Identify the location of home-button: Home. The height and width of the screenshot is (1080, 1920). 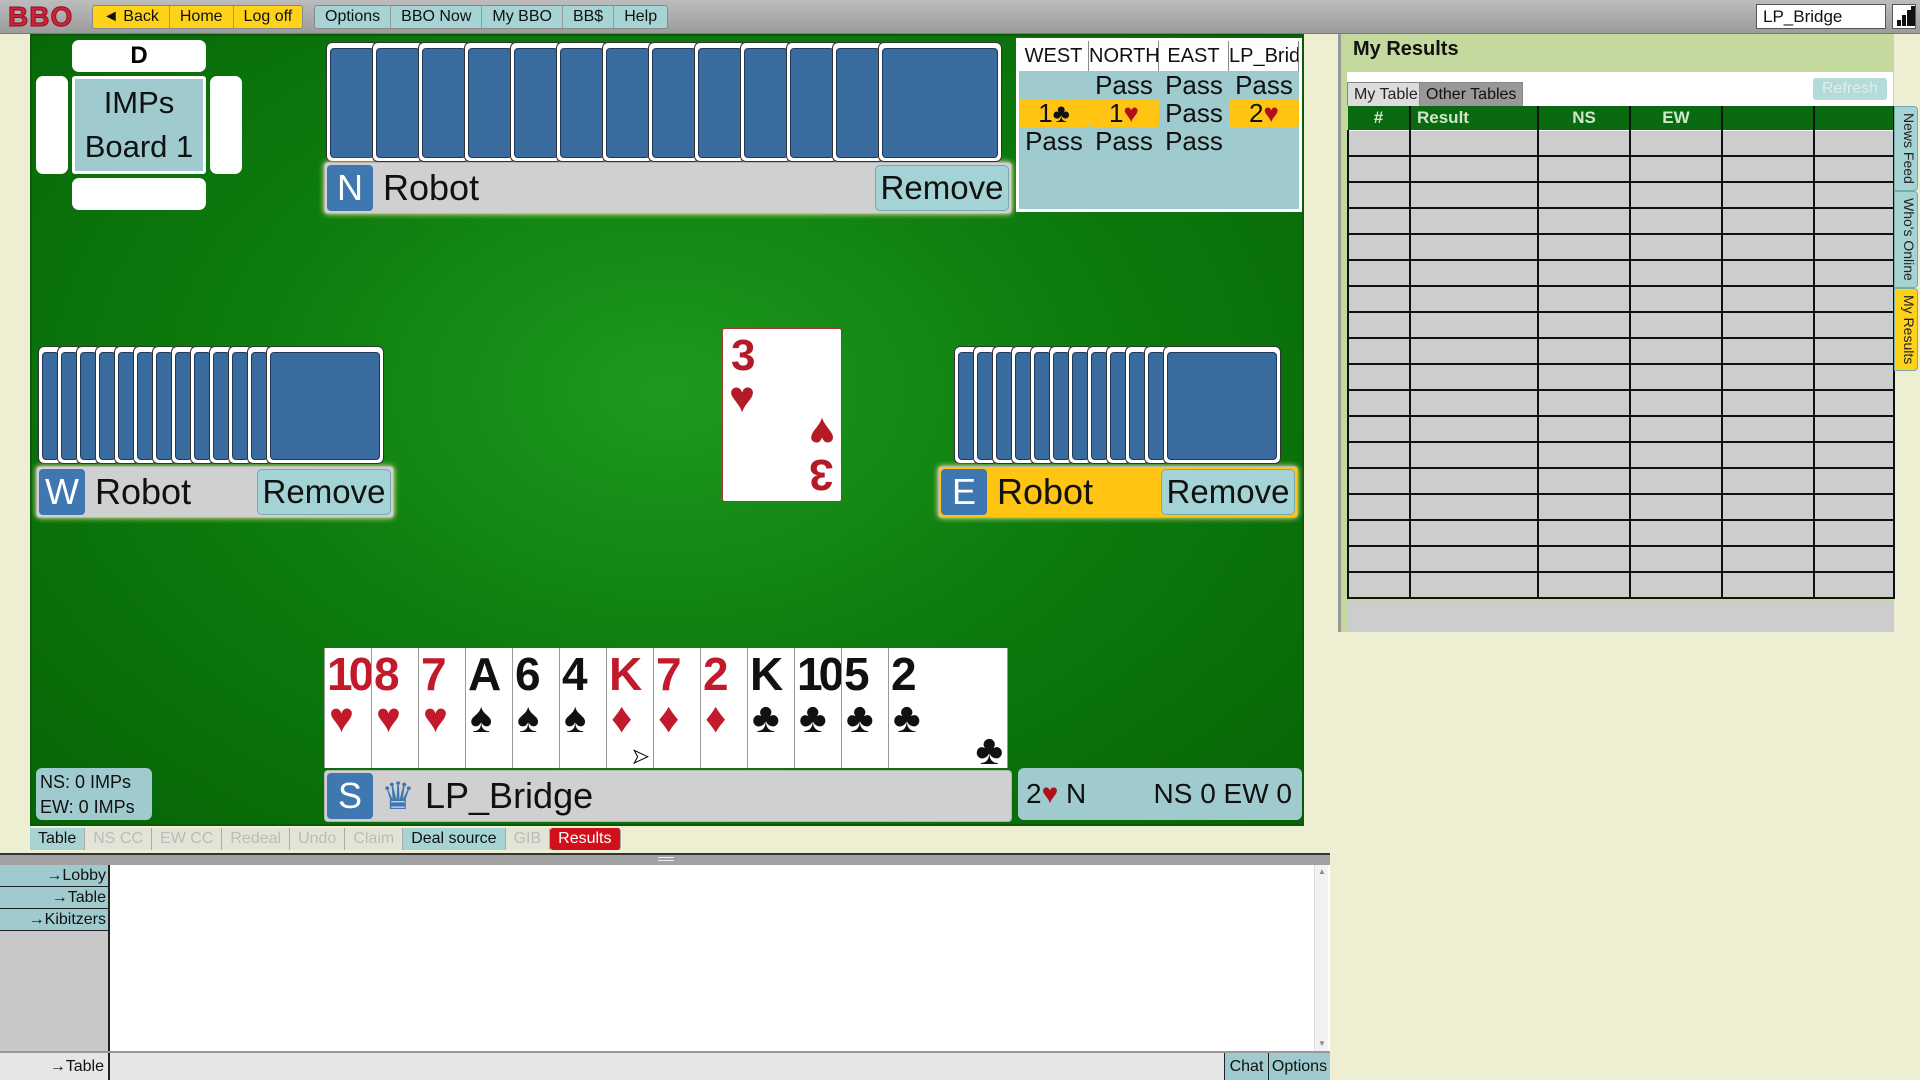
(201, 17).